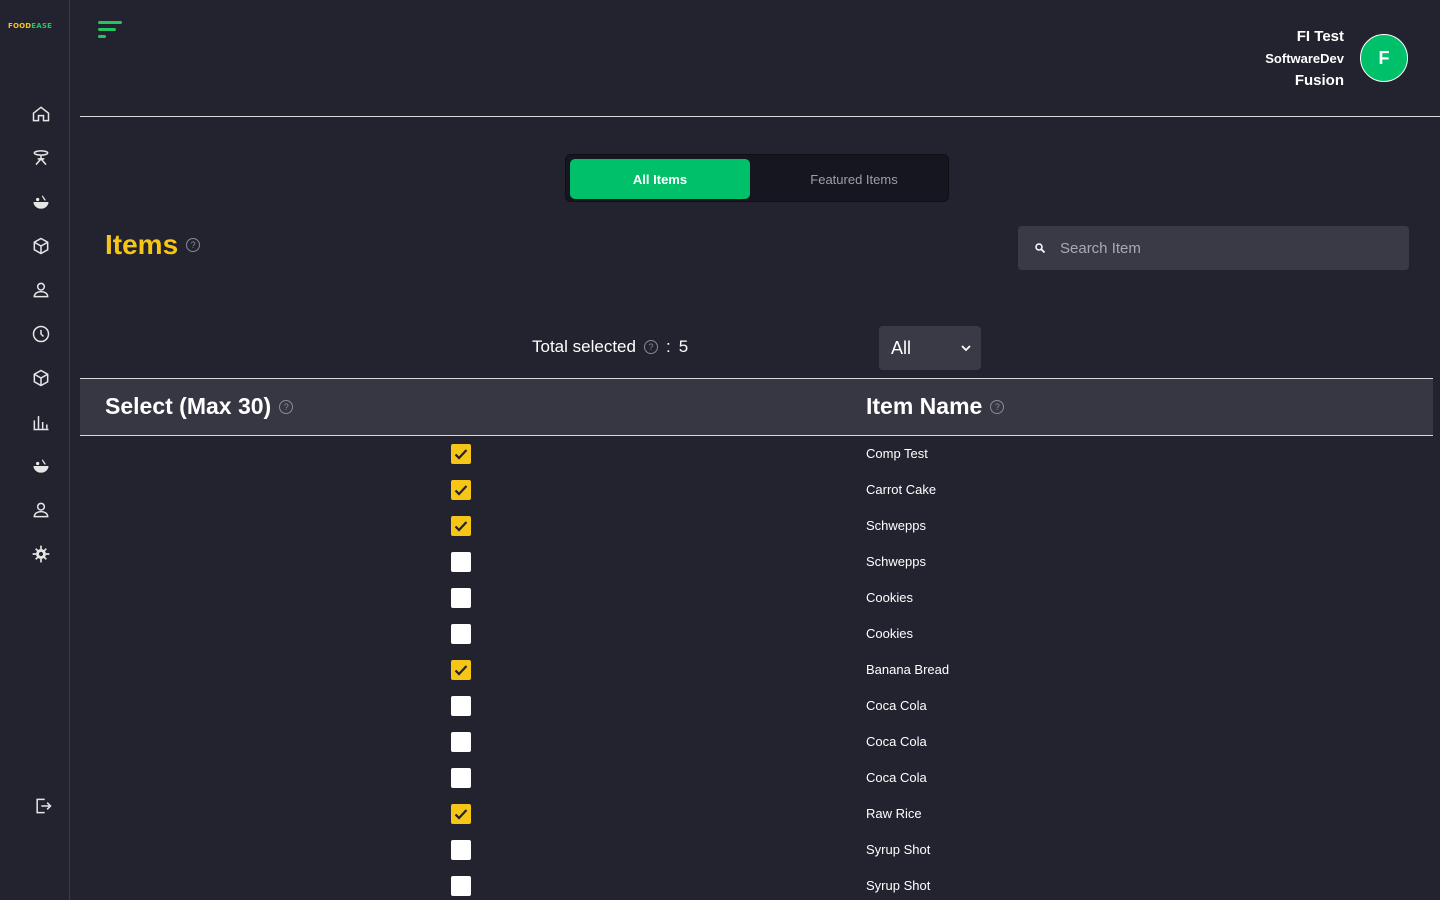 This screenshot has height=900, width=1440. I want to click on brand-logo: FOODEASE, so click(30, 26).